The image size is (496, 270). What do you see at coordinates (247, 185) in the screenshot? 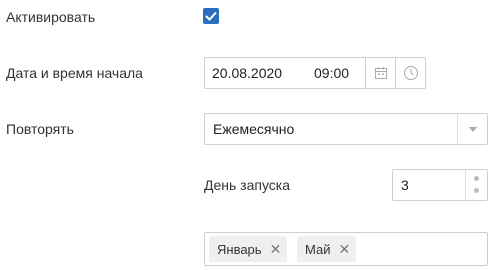
I see `start-day-label: День запуска` at bounding box center [247, 185].